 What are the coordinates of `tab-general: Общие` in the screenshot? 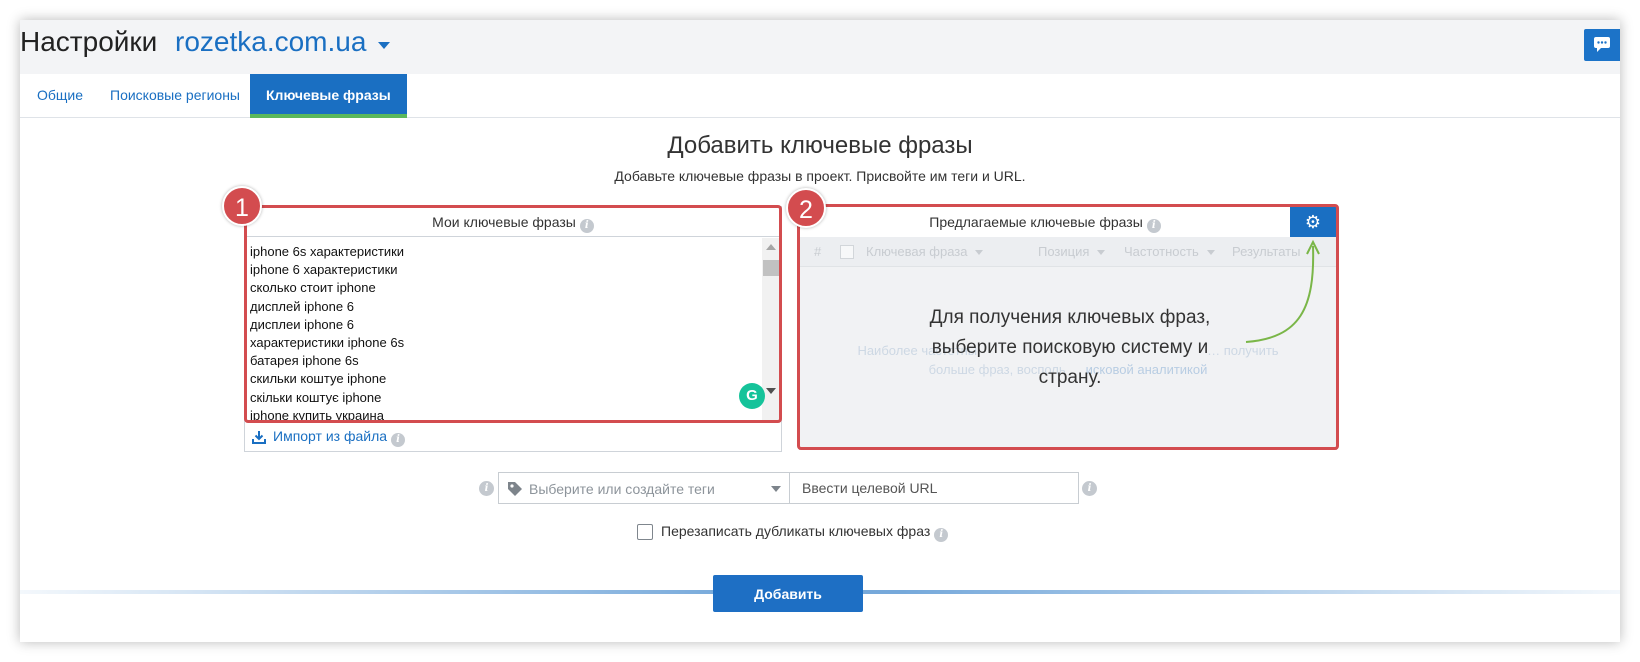 It's located at (60, 96).